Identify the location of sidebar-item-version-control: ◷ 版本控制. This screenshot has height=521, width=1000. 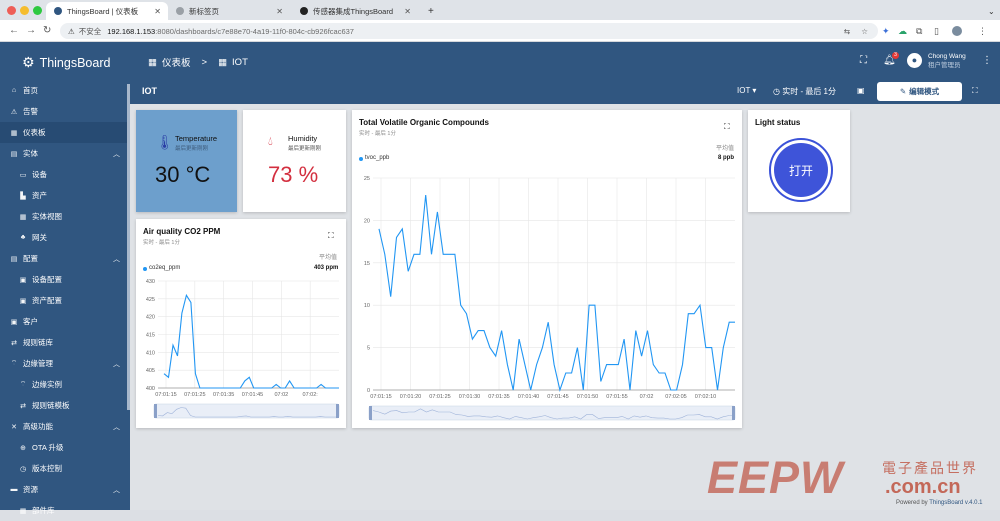
(65, 468).